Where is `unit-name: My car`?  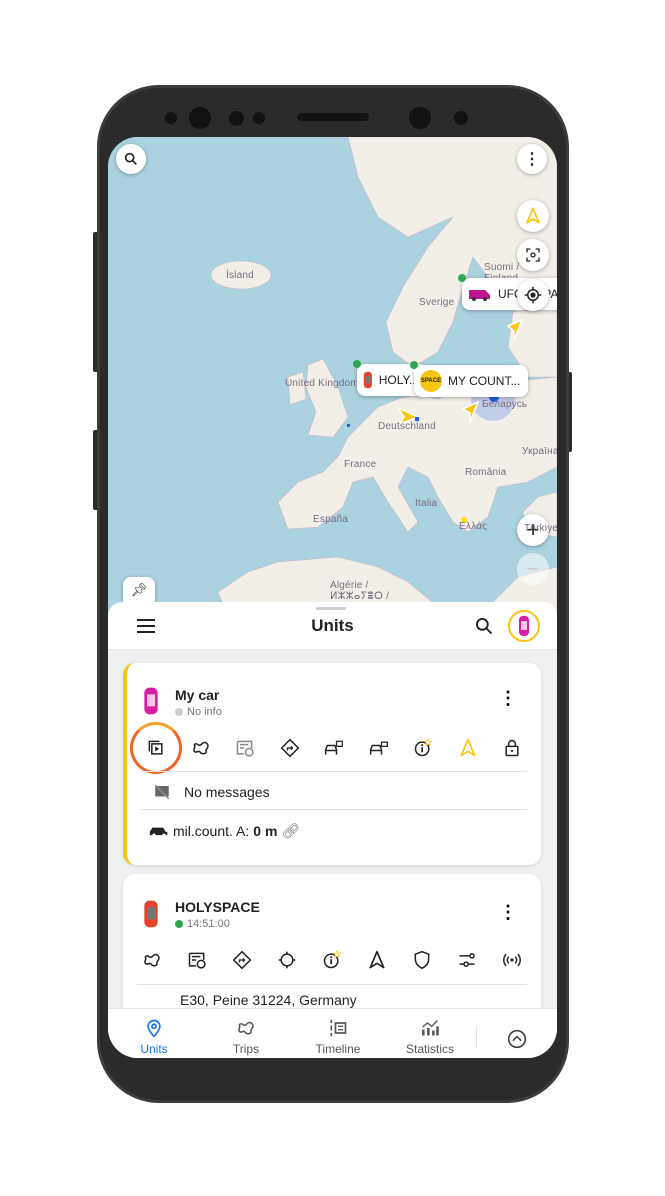 unit-name: My car is located at coordinates (197, 695).